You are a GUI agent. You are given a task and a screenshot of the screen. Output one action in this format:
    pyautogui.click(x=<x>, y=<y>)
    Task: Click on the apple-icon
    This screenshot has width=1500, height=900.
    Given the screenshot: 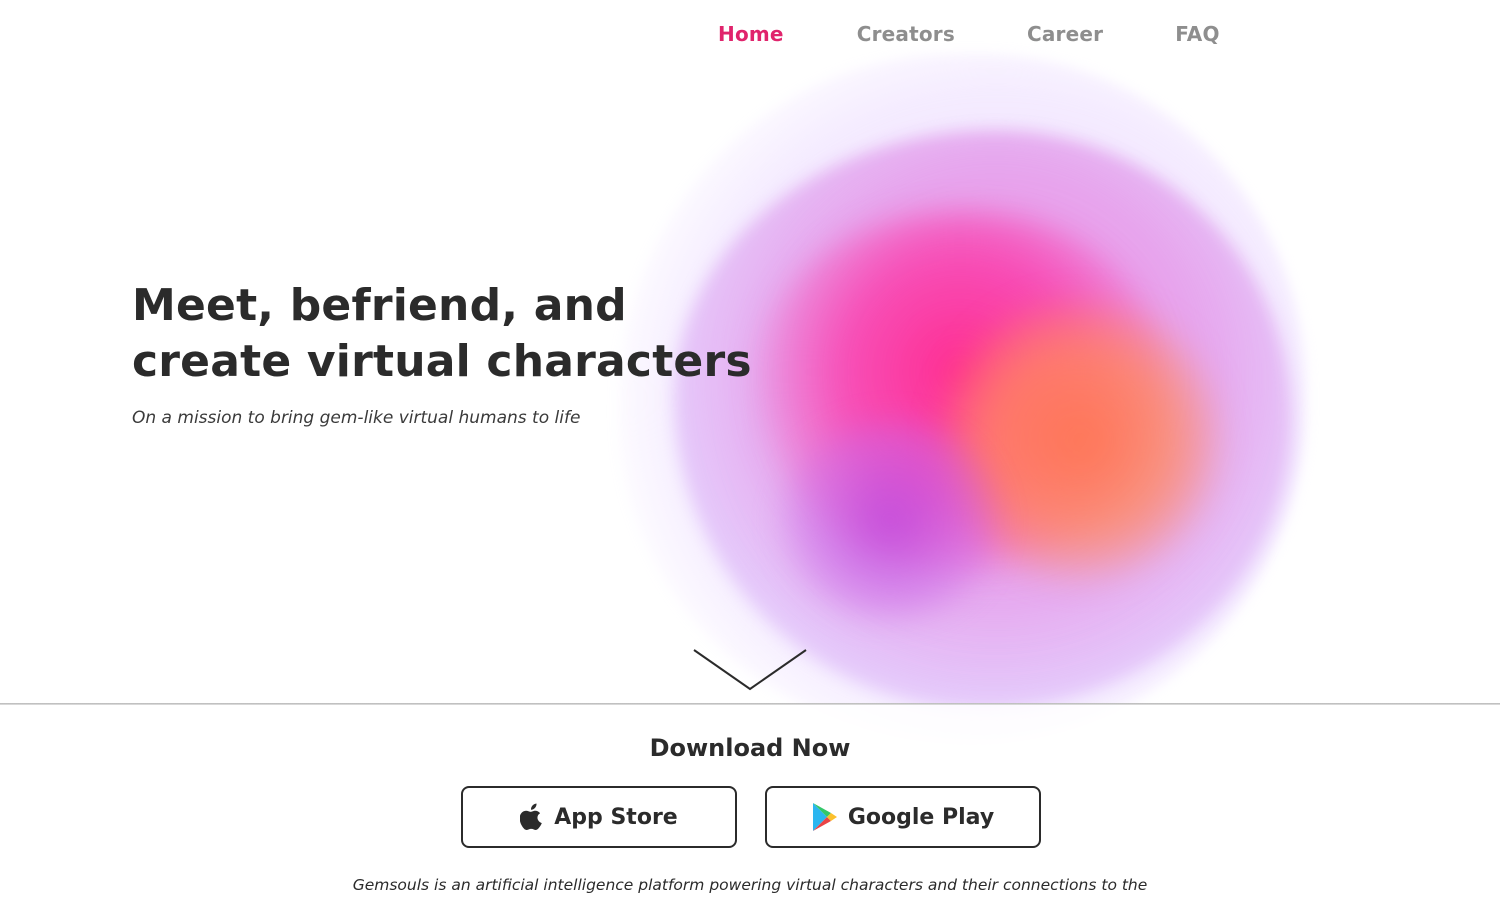 What is the action you would take?
    pyautogui.click(x=531, y=816)
    